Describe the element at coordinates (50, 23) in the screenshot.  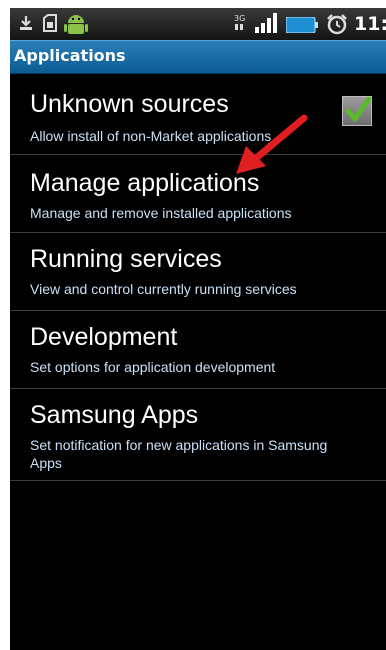
I see `sd-card-icon` at that location.